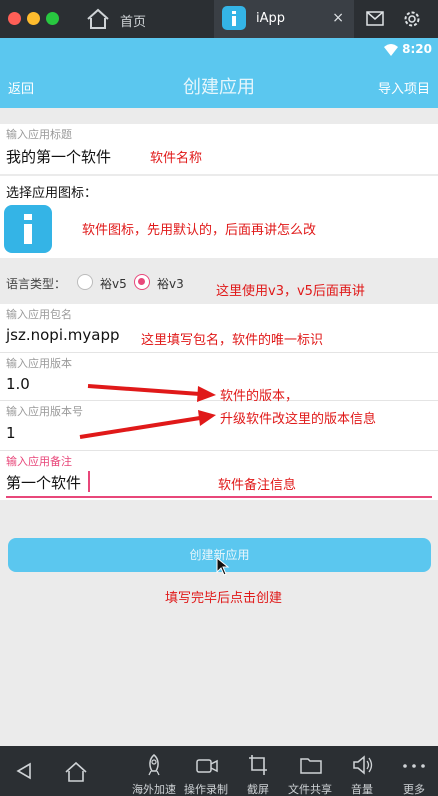  I want to click on rocket-icon, so click(154, 765).